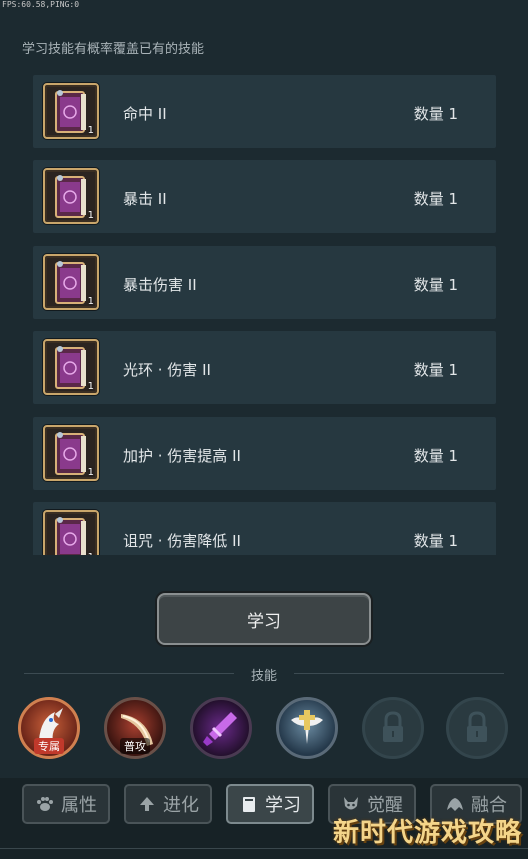 The height and width of the screenshot is (859, 528). What do you see at coordinates (135, 728) in the screenshot?
I see `skill-slot-normal-attack: 普攻` at bounding box center [135, 728].